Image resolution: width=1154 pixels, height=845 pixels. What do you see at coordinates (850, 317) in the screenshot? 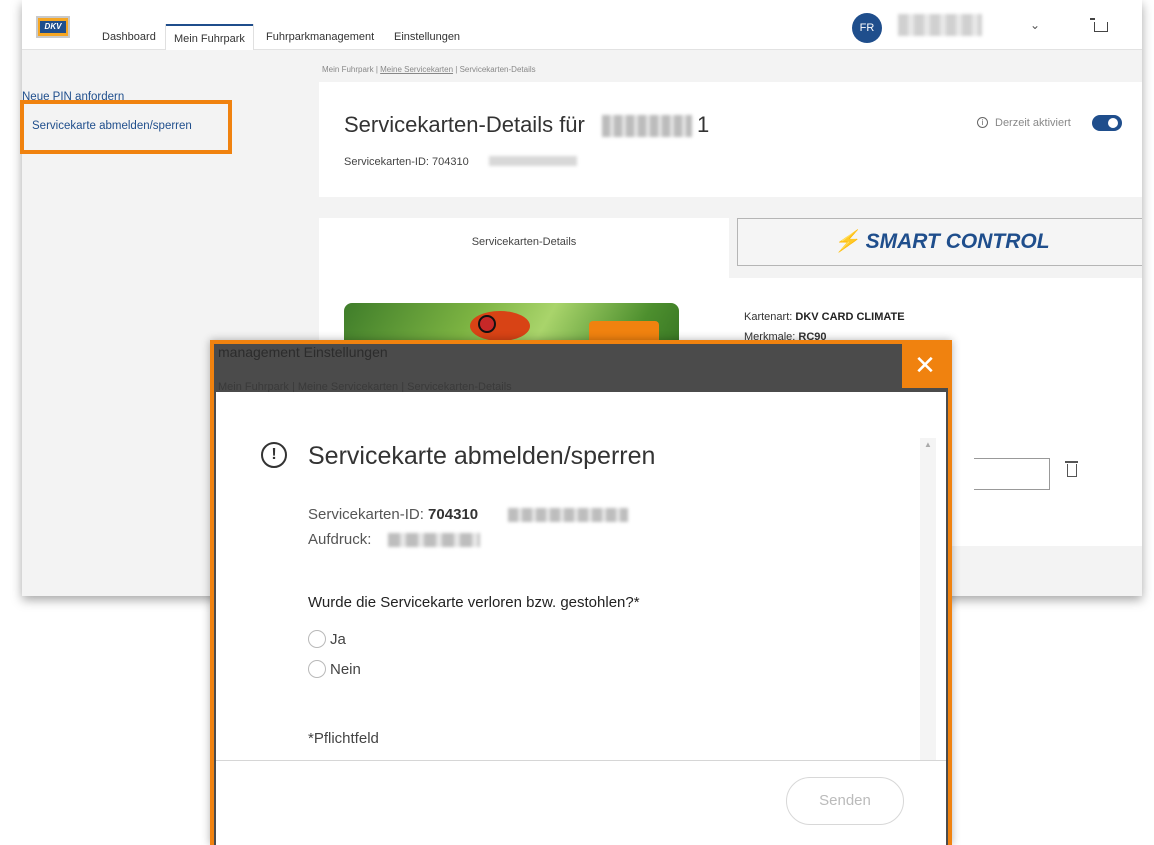
I see `kartenart-value: DKV CARD CLIMATE` at bounding box center [850, 317].